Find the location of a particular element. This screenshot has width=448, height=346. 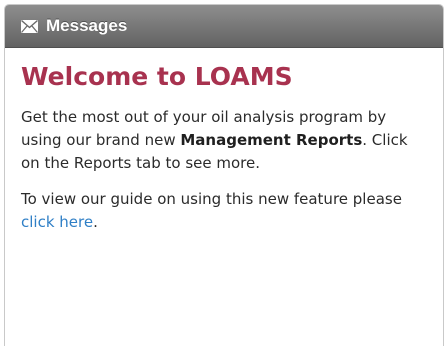

click-here-link: click here is located at coordinates (57, 222).